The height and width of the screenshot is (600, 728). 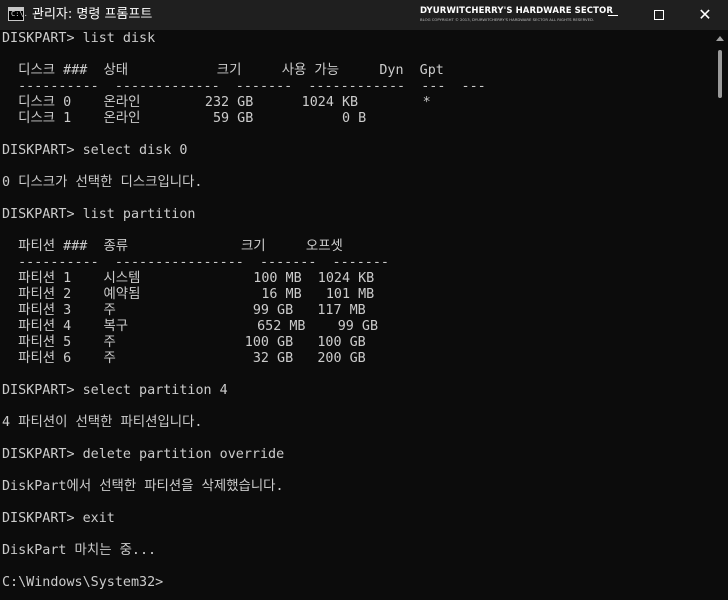 I want to click on cmd-app-icon: C:\., so click(x=18, y=14).